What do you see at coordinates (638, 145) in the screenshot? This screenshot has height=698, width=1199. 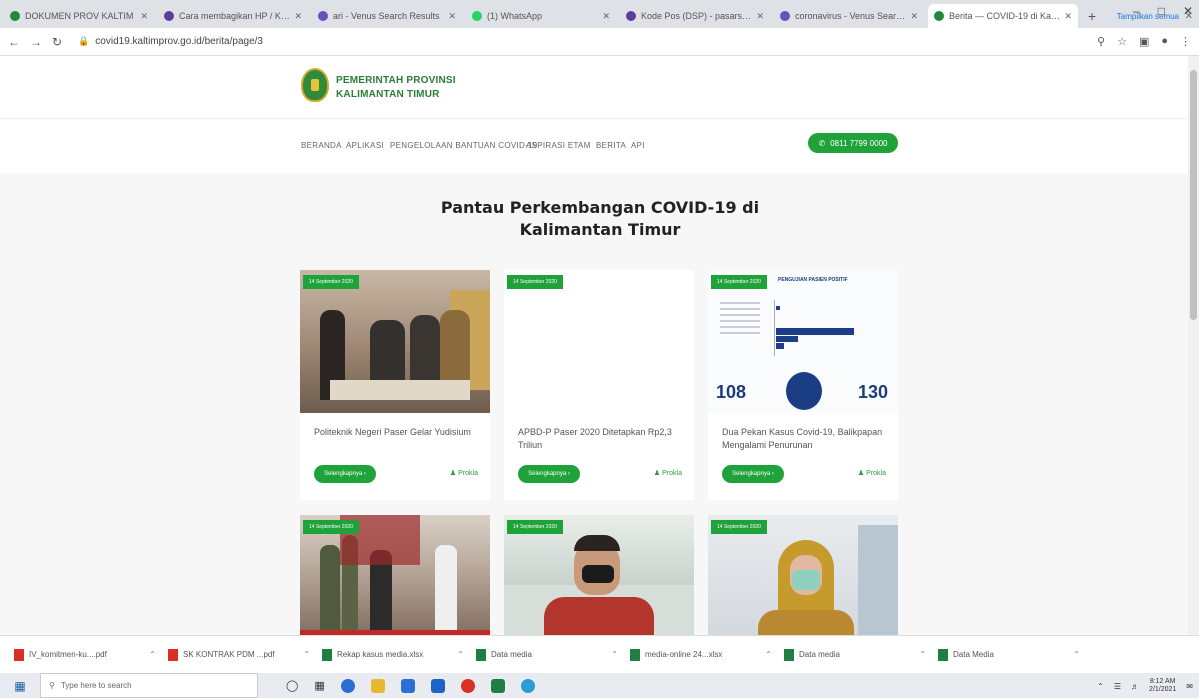 I see `nav-api: API` at bounding box center [638, 145].